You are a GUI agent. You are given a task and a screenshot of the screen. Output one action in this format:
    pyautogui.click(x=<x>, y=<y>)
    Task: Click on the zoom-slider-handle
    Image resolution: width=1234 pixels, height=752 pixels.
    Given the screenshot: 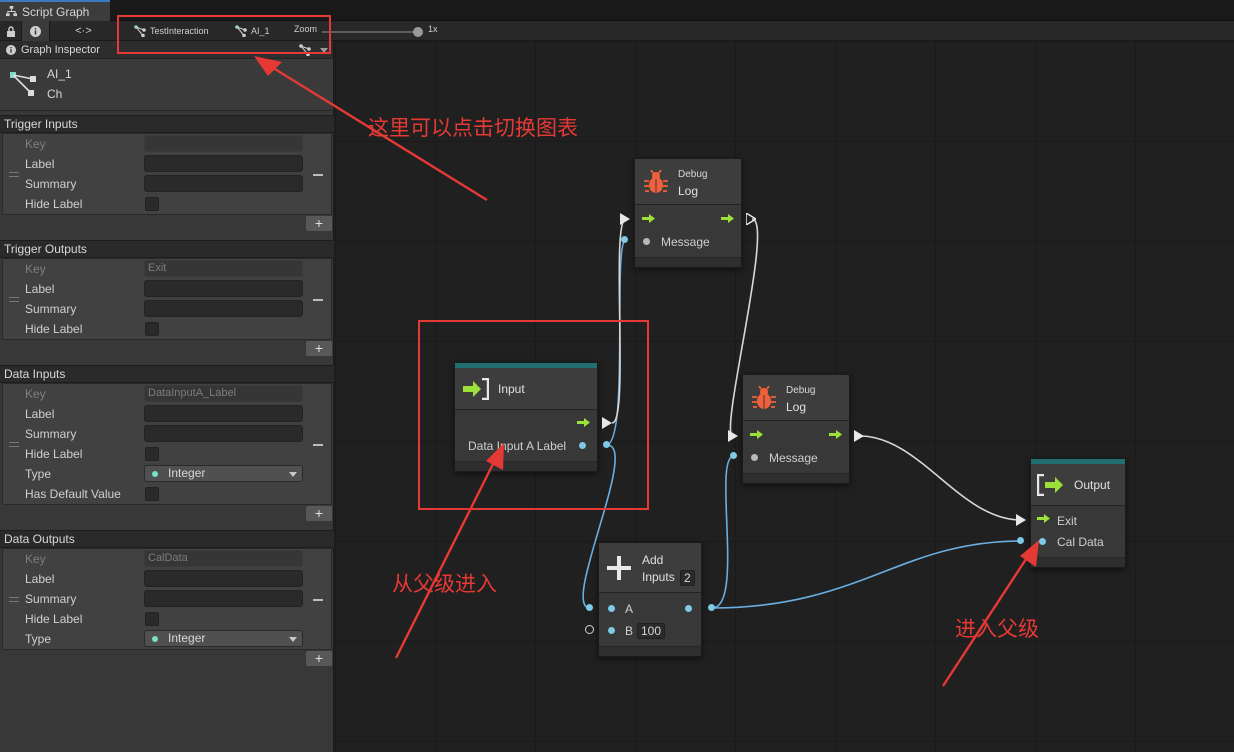 What is the action you would take?
    pyautogui.click(x=418, y=32)
    